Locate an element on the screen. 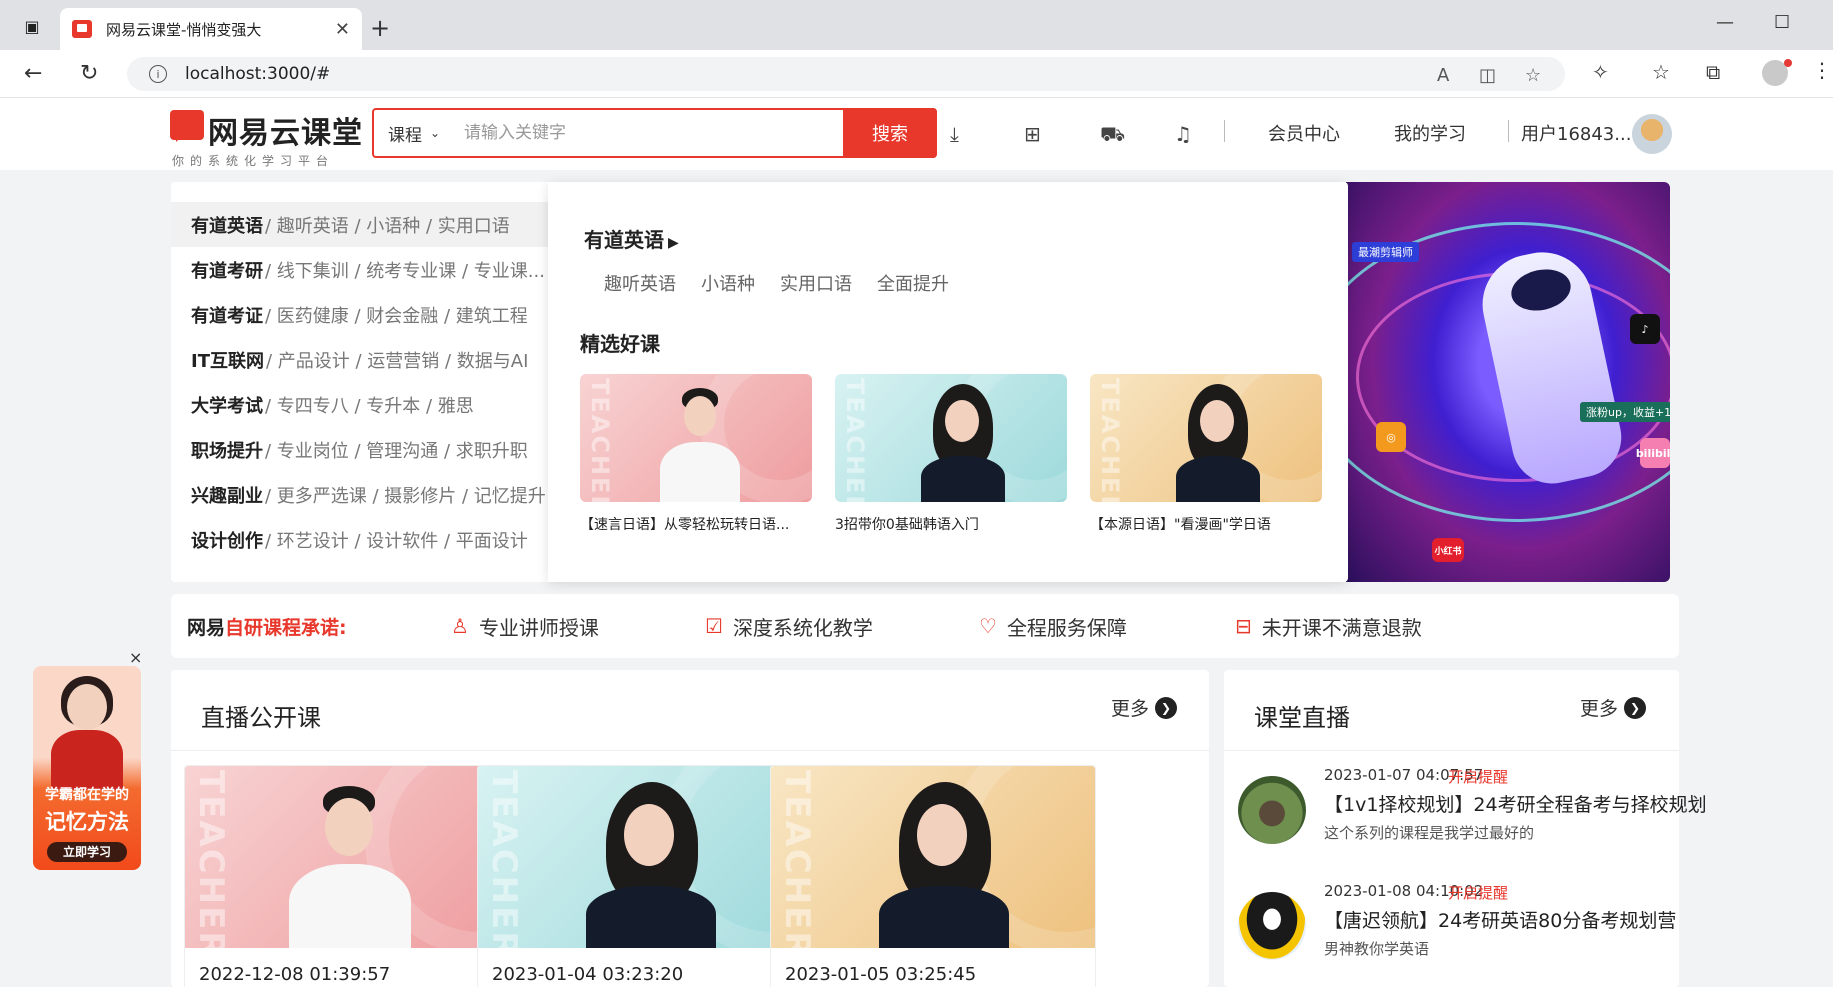 The height and width of the screenshot is (987, 1833). gift-icon: ⊞ is located at coordinates (1032, 134).